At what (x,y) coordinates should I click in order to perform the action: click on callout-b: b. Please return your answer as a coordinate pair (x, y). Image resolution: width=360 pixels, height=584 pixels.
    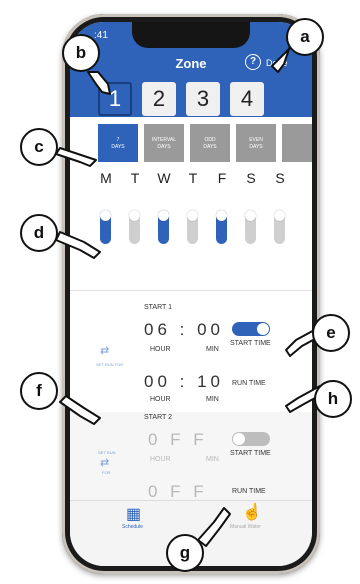
    Looking at the image, I should click on (81, 53).